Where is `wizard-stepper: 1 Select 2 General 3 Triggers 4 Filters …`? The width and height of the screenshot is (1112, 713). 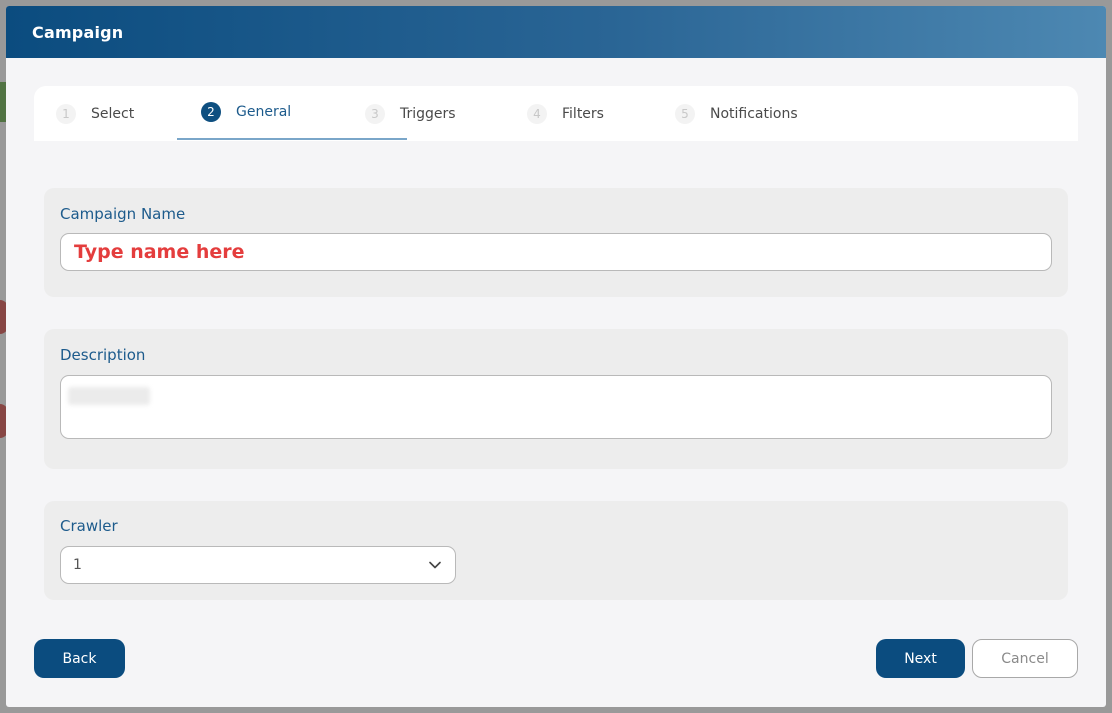
wizard-stepper: 1 Select 2 General 3 Triggers 4 Filters … is located at coordinates (556, 113).